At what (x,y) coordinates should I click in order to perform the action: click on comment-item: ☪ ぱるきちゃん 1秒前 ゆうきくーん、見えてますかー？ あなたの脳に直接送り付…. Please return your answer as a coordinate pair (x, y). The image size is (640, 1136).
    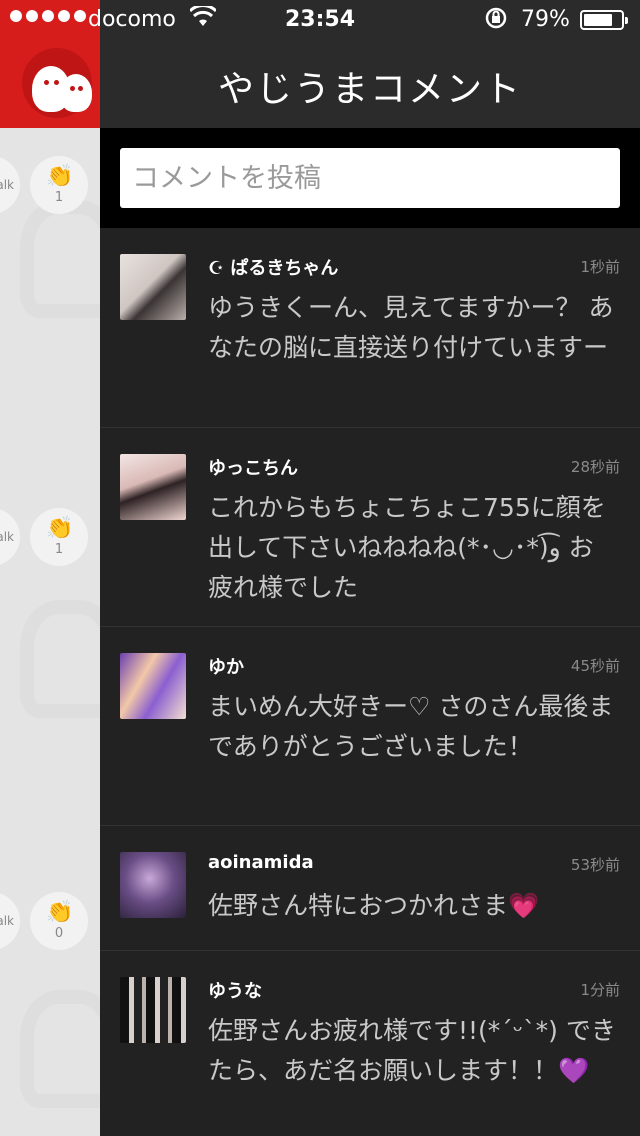
    Looking at the image, I should click on (370, 328).